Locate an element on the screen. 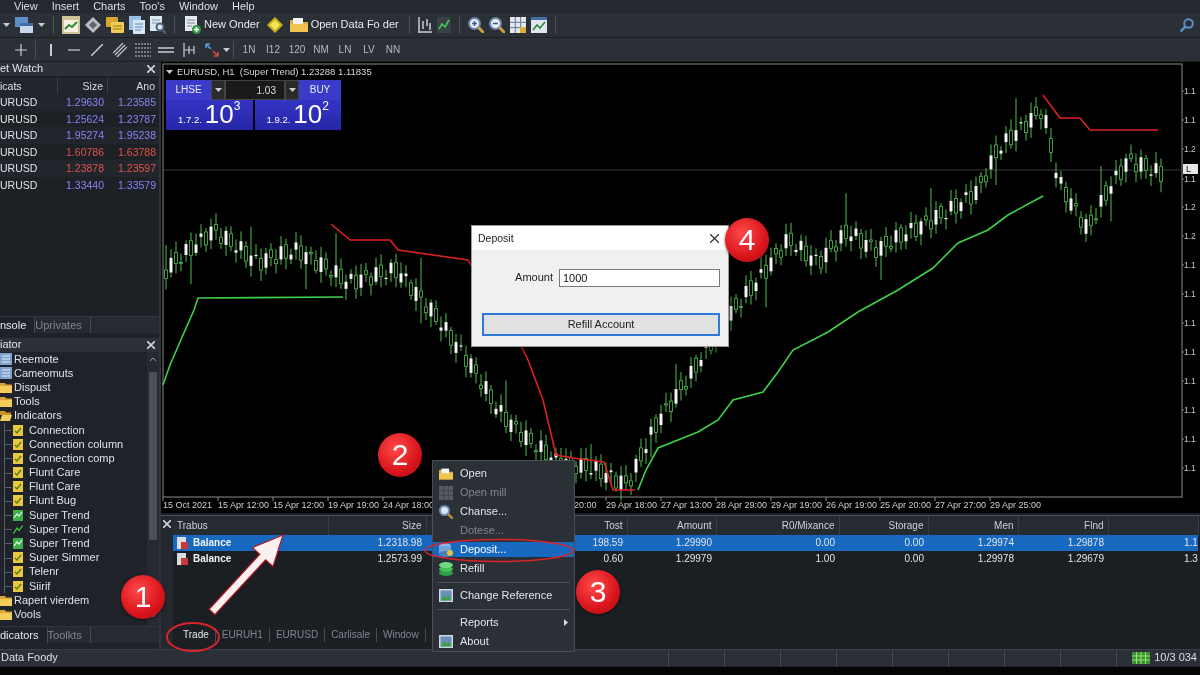 This screenshot has height=675, width=1200. timeframe-button: 1N is located at coordinates (249, 49).